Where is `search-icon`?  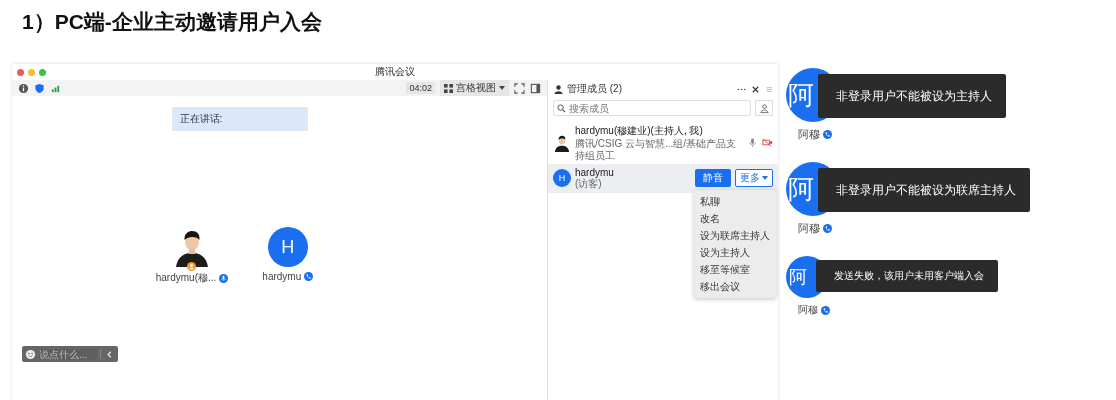 search-icon is located at coordinates (561, 108).